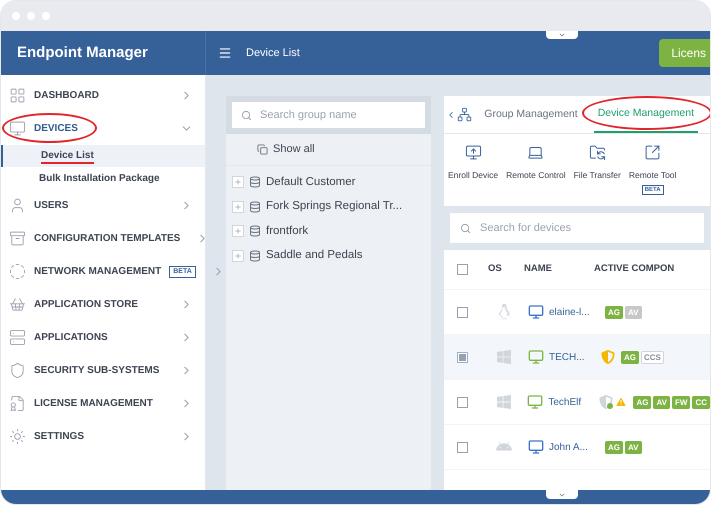 Image resolution: width=711 pixels, height=505 pixels. I want to click on tab: Group Management, so click(531, 114).